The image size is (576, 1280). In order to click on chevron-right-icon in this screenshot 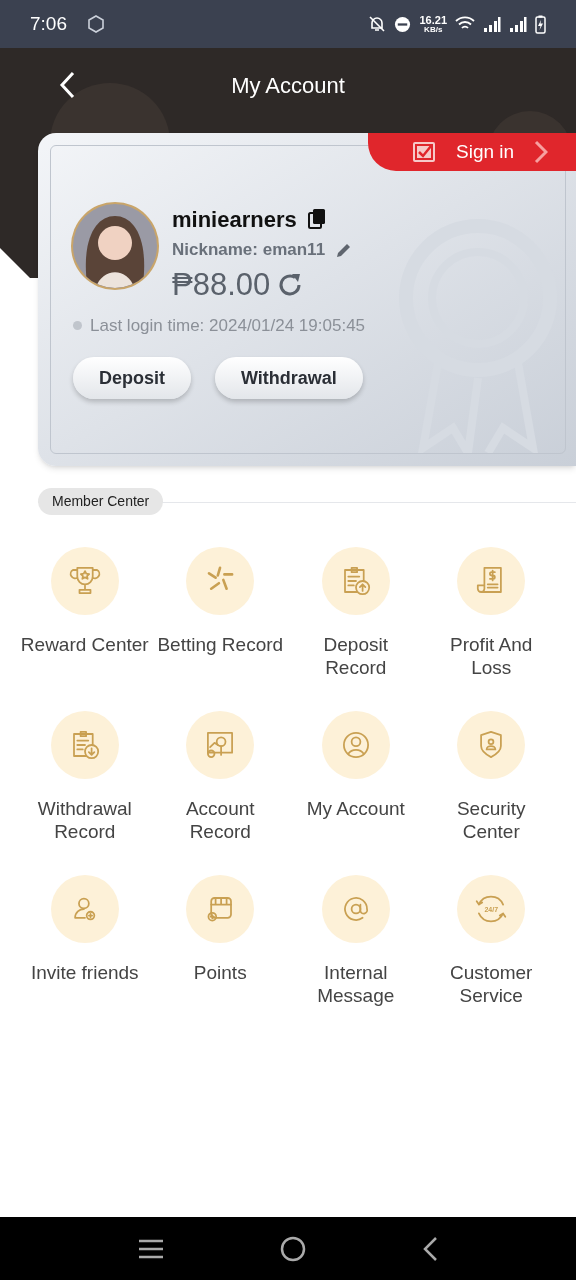, I will do `click(541, 152)`.